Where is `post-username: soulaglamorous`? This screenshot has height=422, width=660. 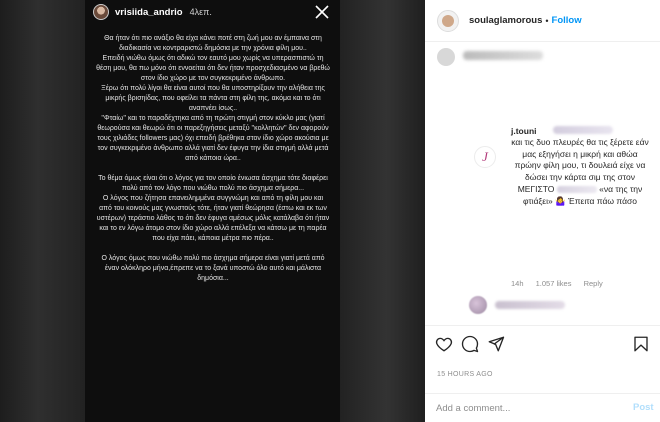
post-username: soulaglamorous is located at coordinates (505, 20).